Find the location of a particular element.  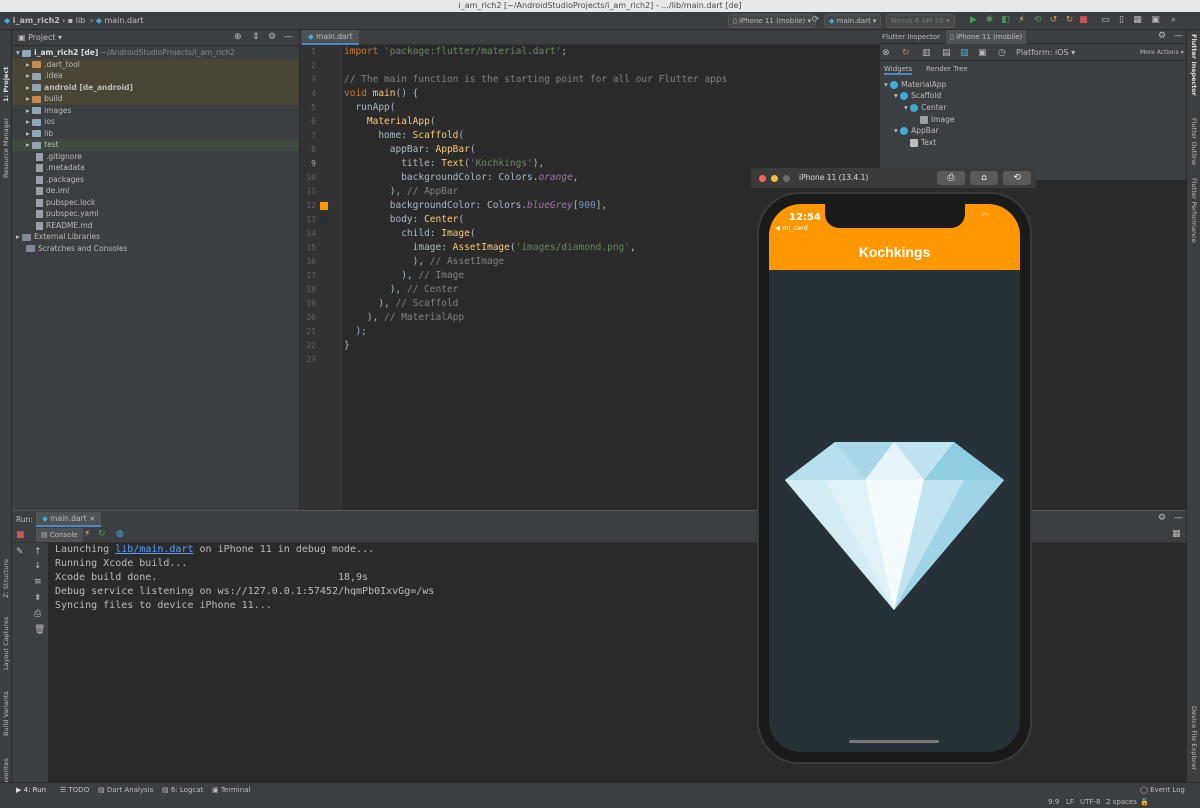

home-icon: ⌂ is located at coordinates (984, 178).